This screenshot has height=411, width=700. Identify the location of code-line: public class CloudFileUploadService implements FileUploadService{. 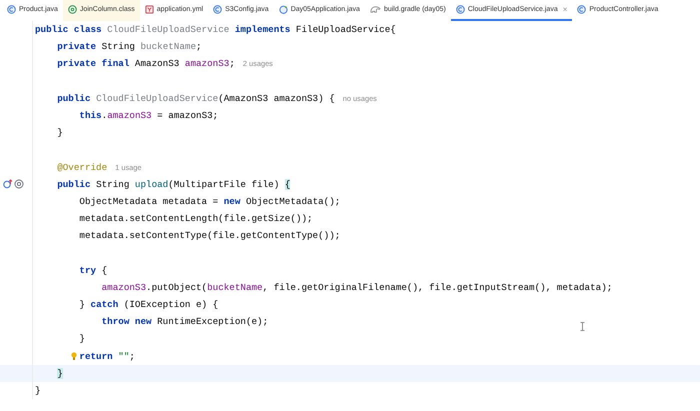
(215, 30).